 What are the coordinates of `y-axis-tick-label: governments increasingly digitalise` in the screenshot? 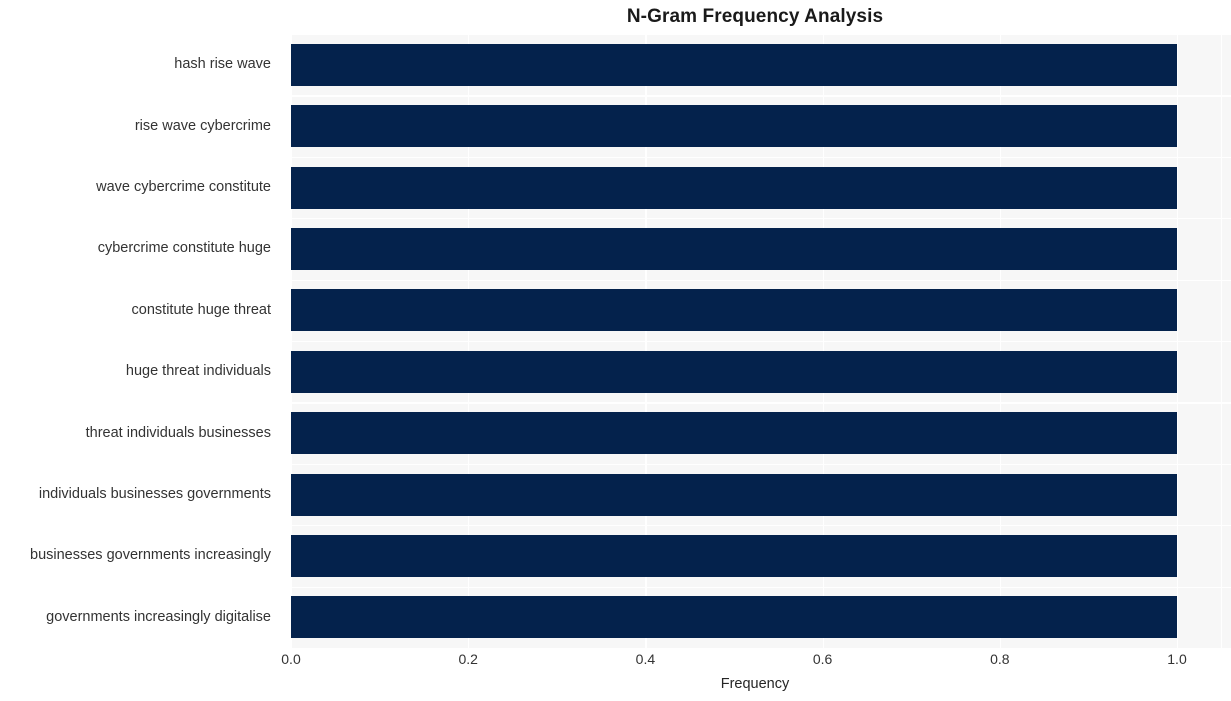 It's located at (158, 616).